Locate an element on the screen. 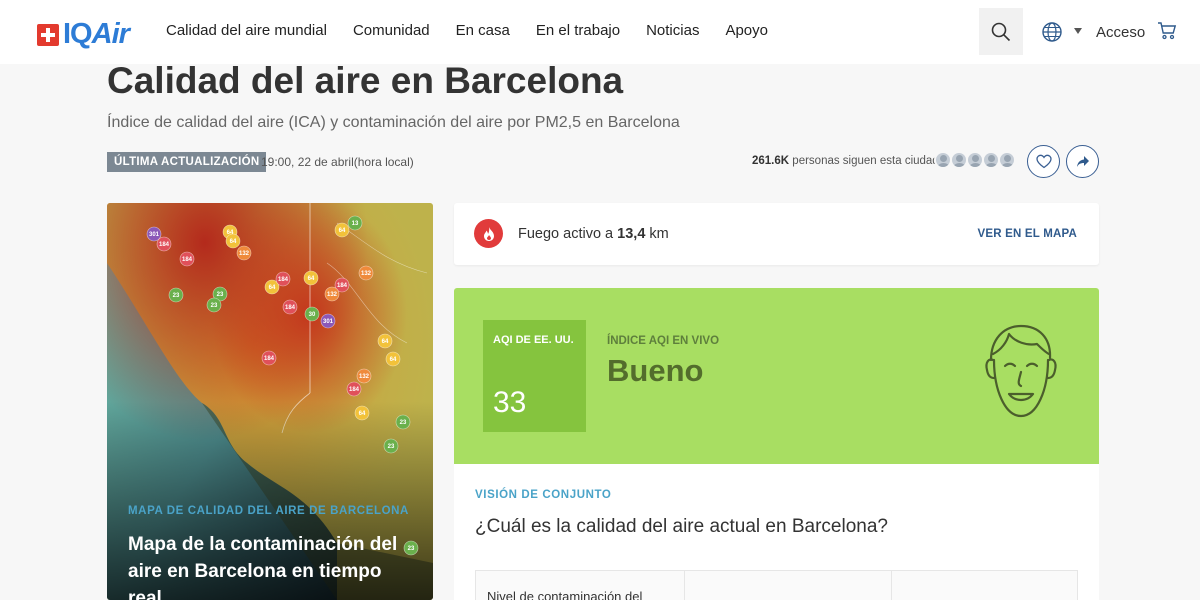  login-link: Acceso is located at coordinates (1120, 32).